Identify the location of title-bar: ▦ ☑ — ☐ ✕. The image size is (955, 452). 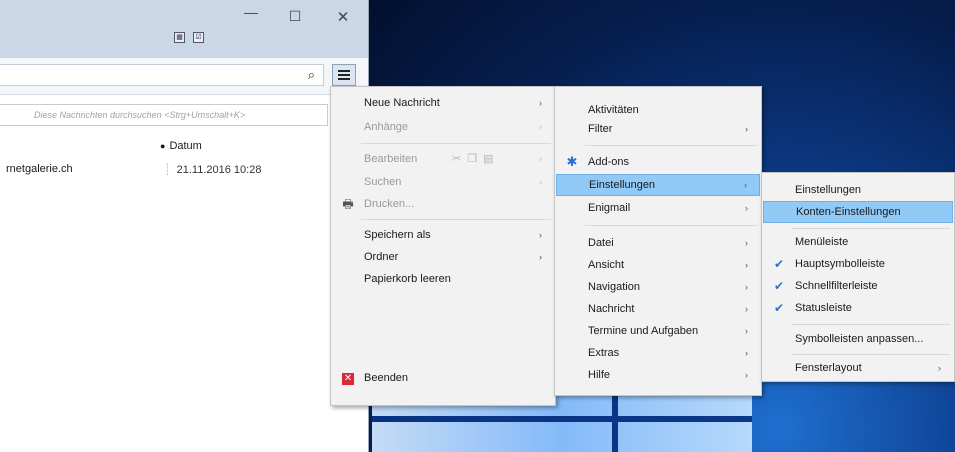
(184, 29).